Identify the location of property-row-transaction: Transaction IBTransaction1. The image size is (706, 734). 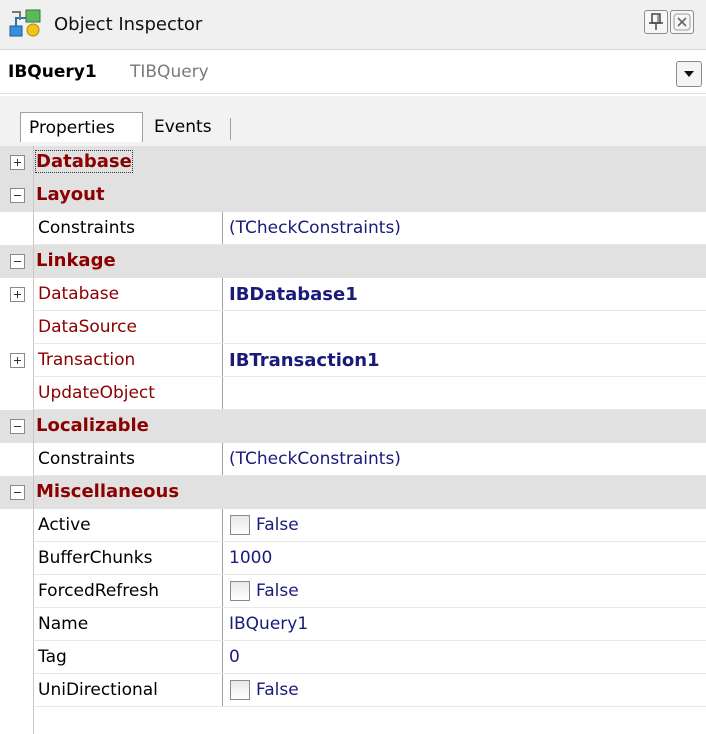
(353, 360).